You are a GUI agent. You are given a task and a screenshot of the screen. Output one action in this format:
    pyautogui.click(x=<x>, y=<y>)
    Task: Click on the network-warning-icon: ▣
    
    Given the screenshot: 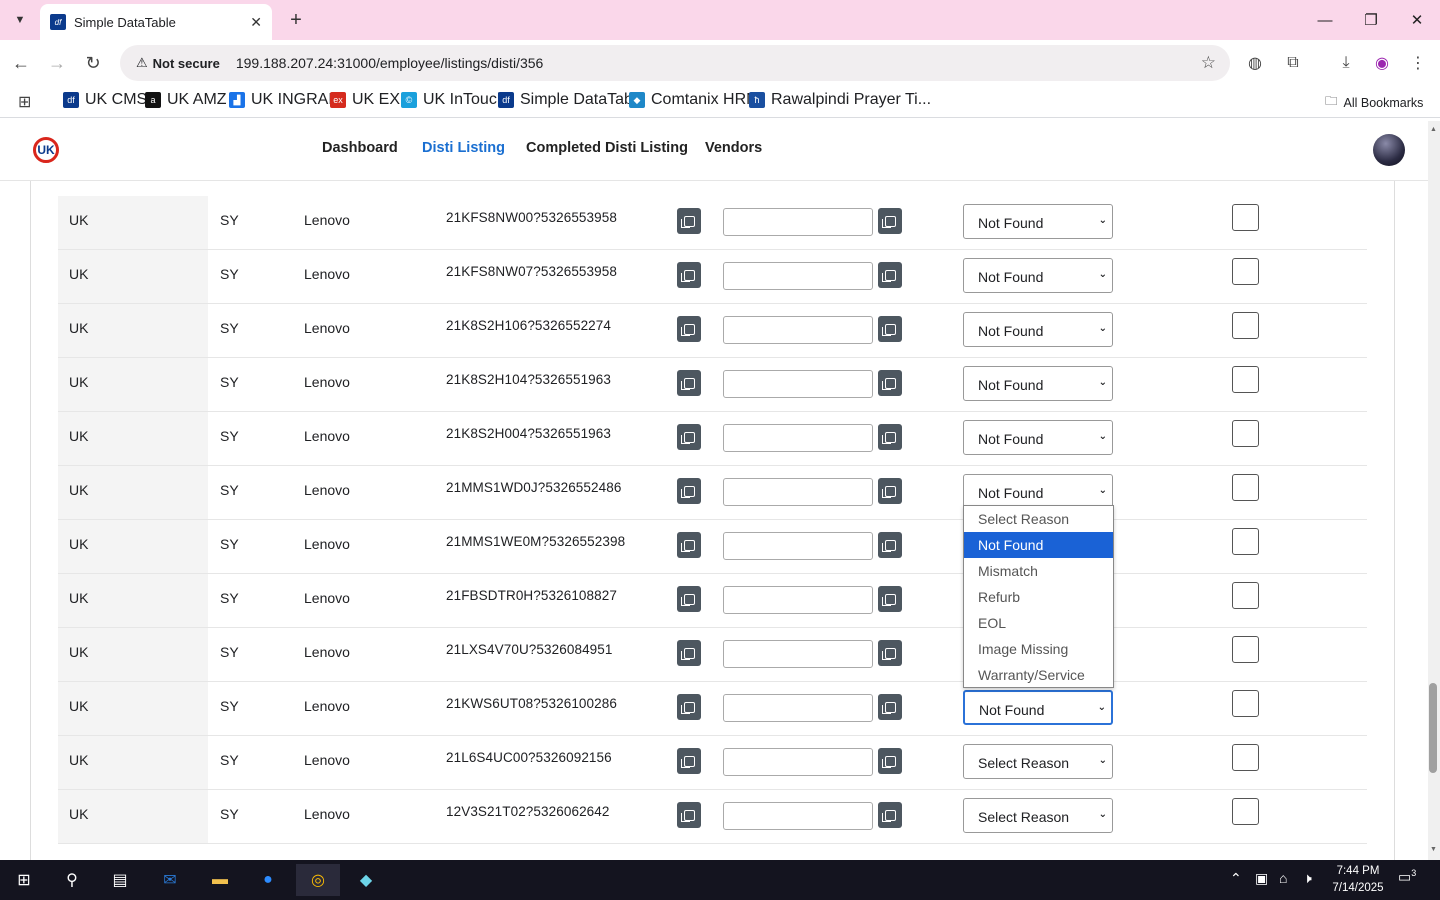 What is the action you would take?
    pyautogui.click(x=1261, y=878)
    